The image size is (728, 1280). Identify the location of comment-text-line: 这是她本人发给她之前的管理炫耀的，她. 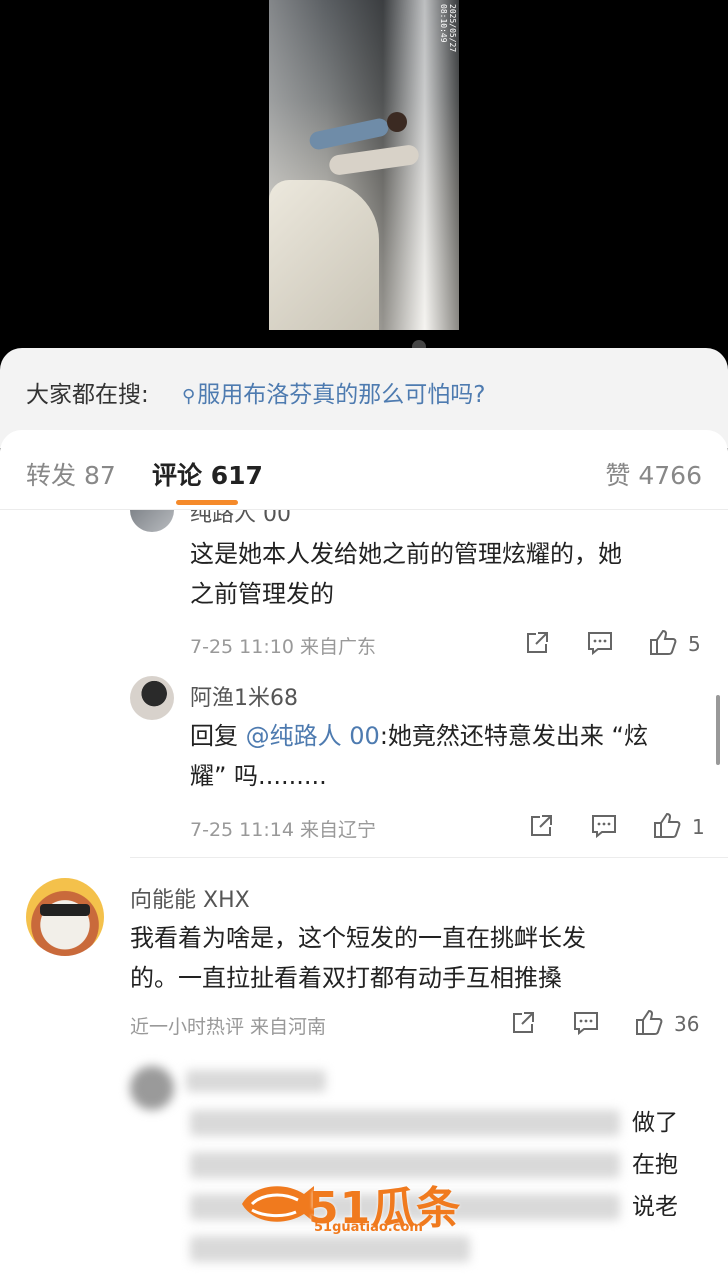
(406, 554).